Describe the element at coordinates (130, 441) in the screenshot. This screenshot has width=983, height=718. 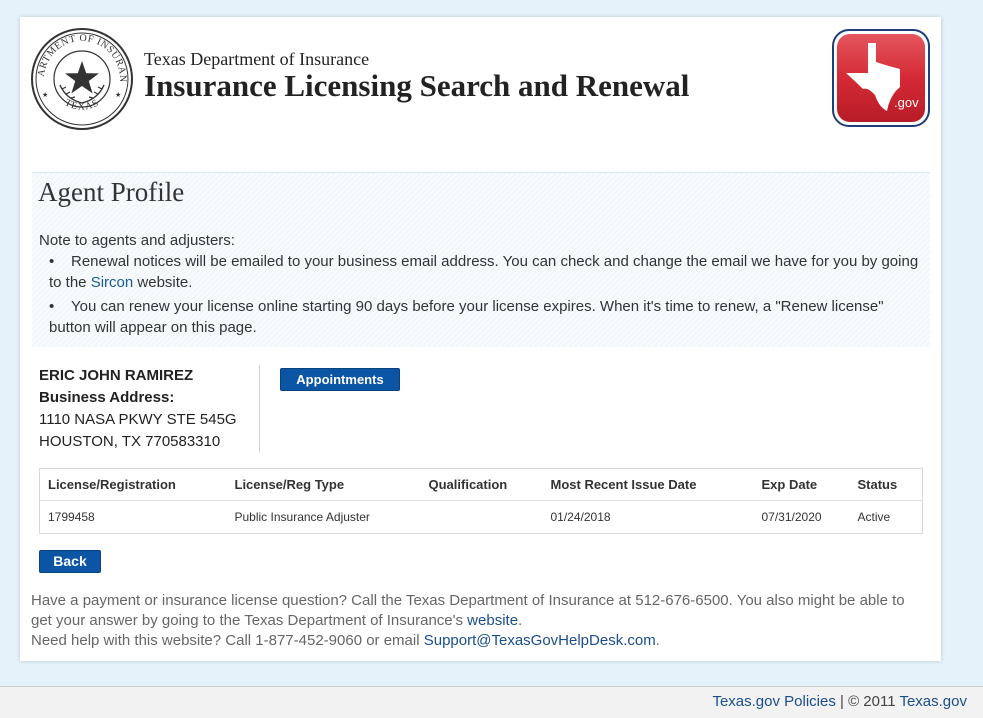
I see `address-line-2: HOUSTON, TX 770583310` at that location.